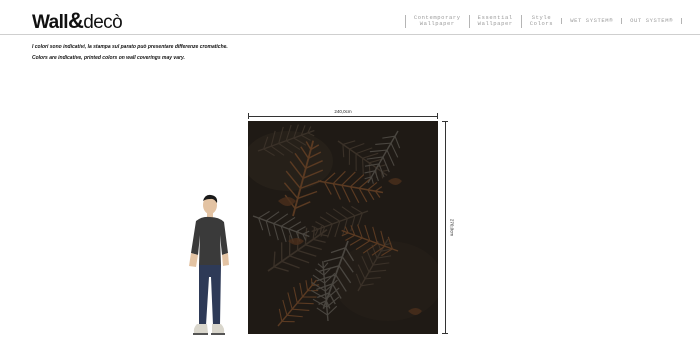 This screenshot has width=700, height=357. Describe the element at coordinates (343, 116) in the screenshot. I see `width-dimension-line` at that location.